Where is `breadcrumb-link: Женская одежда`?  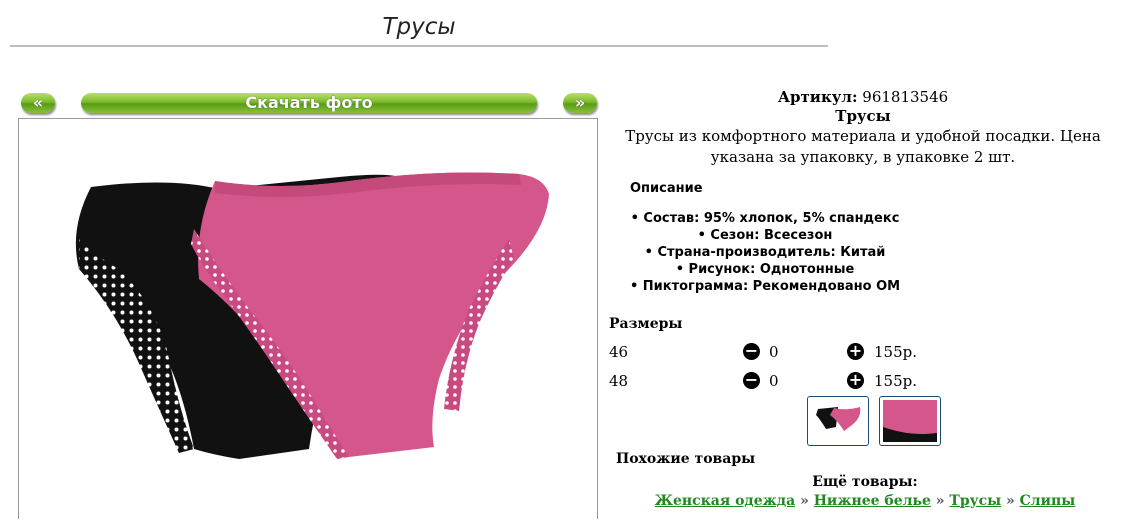 breadcrumb-link: Женская одежда is located at coordinates (725, 501).